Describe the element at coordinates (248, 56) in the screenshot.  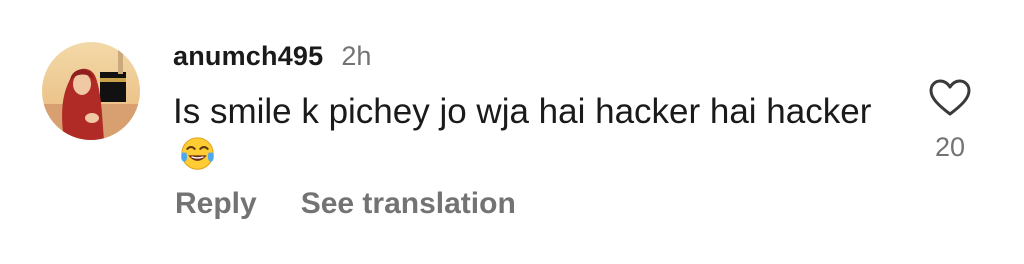
I see `username: anumch495` at that location.